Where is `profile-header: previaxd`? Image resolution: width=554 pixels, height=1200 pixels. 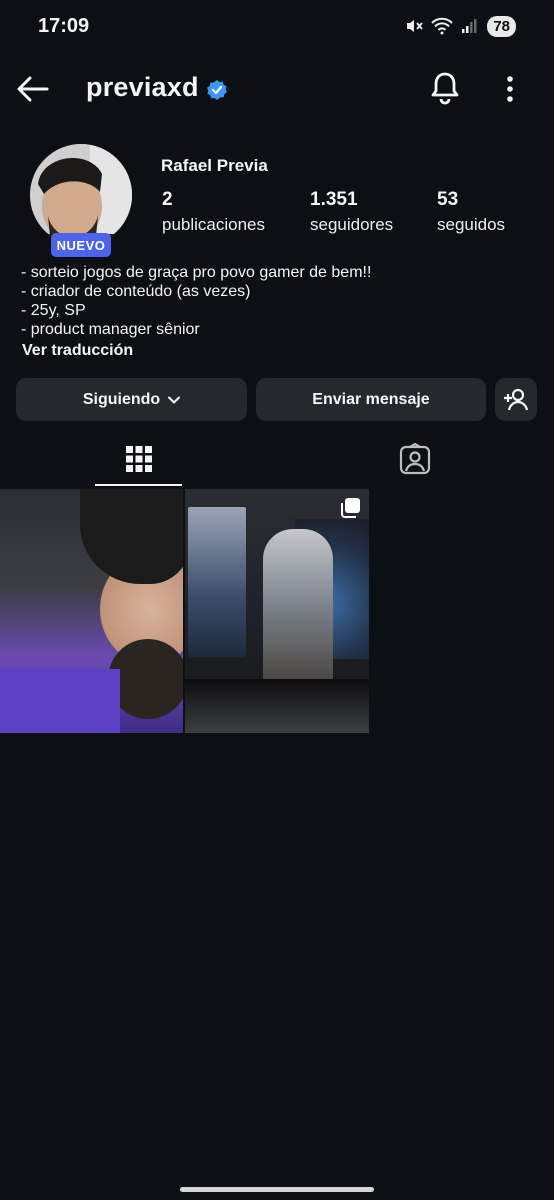
profile-header: previaxd is located at coordinates (277, 90).